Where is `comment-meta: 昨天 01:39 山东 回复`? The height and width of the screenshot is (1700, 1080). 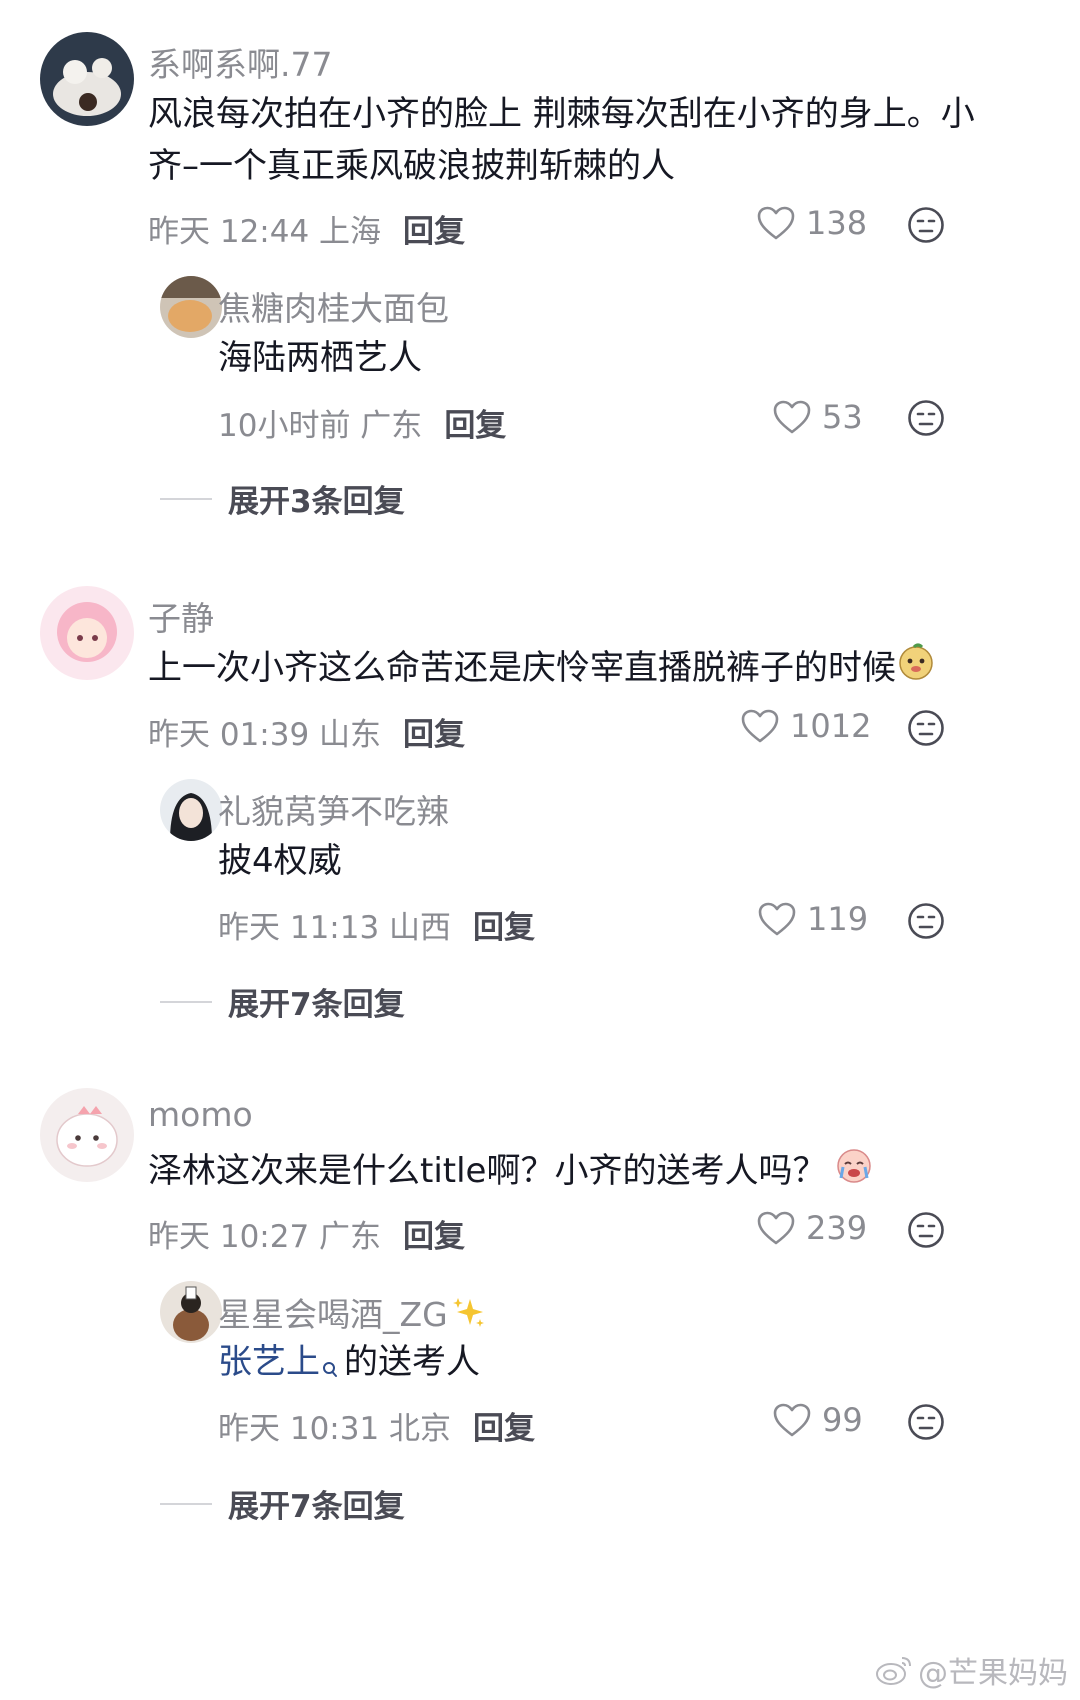
comment-meta: 昨天 01:39 山东 回复 is located at coordinates (306, 731).